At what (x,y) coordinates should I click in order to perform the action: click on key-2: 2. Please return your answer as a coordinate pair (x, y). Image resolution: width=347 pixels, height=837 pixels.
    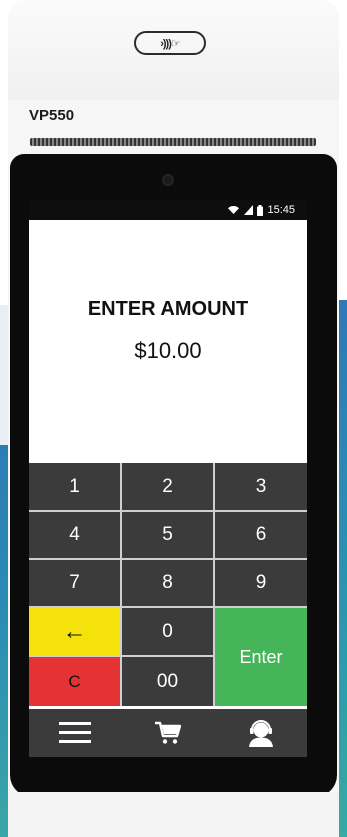
    Looking at the image, I should click on (167, 486).